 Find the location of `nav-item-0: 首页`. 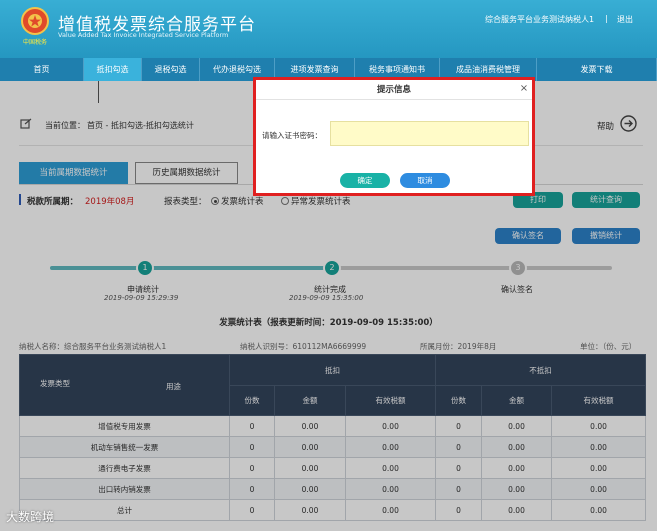

nav-item-0: 首页 is located at coordinates (42, 69).